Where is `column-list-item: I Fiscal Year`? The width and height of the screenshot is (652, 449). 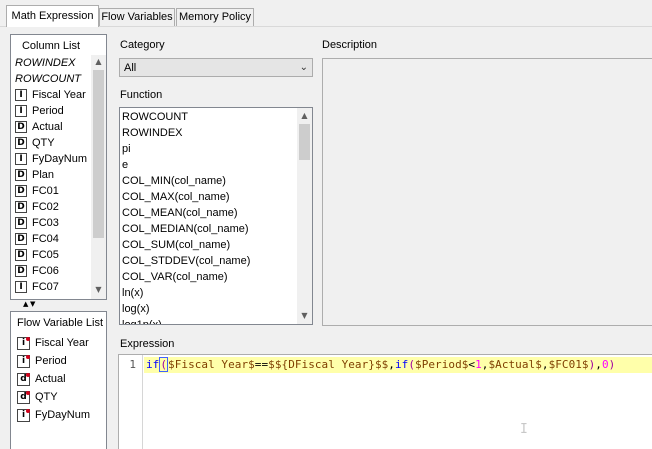
column-list-item: I Fiscal Year is located at coordinates (57, 95).